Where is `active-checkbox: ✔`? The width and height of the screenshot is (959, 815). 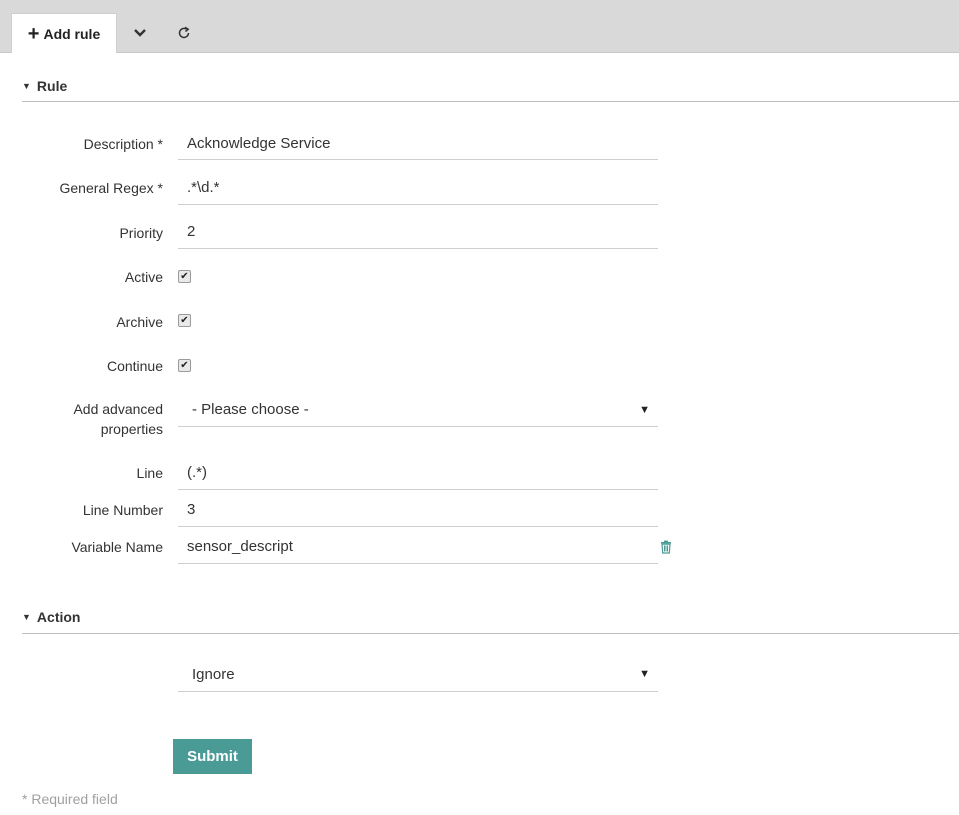
active-checkbox: ✔ is located at coordinates (184, 276).